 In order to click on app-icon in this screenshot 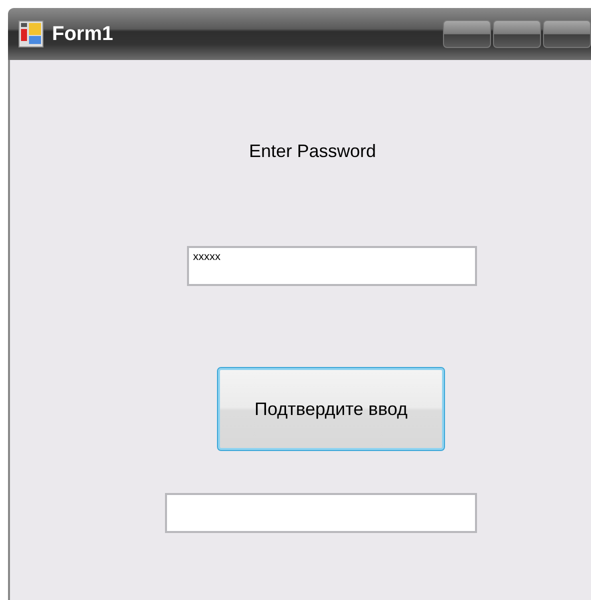, I will do `click(31, 34)`.